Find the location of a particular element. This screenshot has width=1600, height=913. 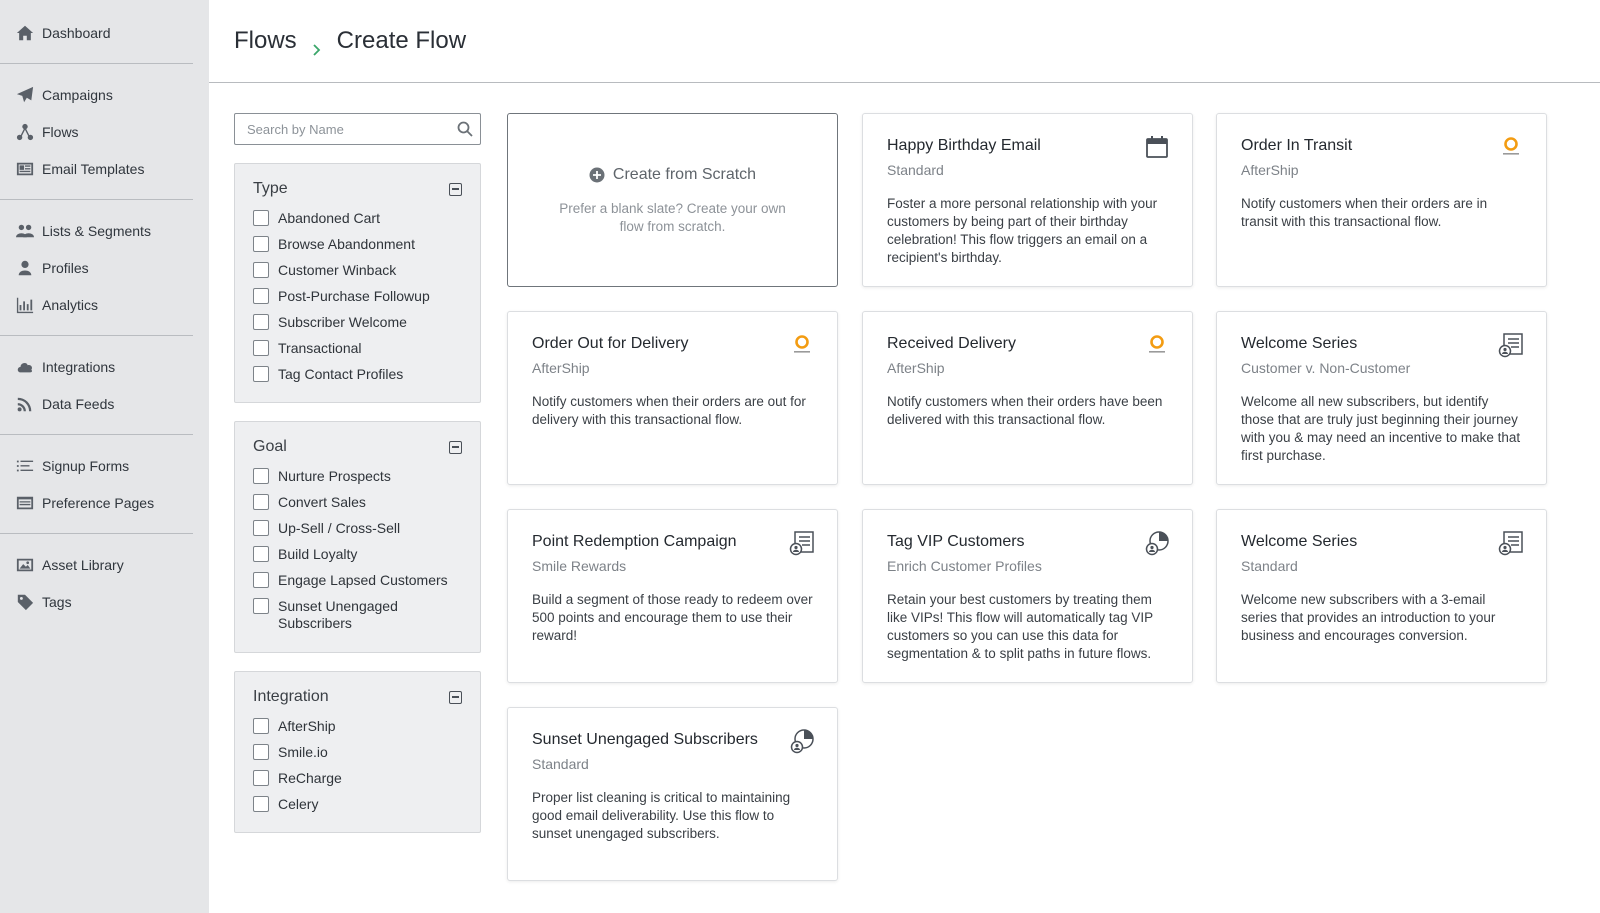

nav-campaigns: Campaigns is located at coordinates (112, 94).